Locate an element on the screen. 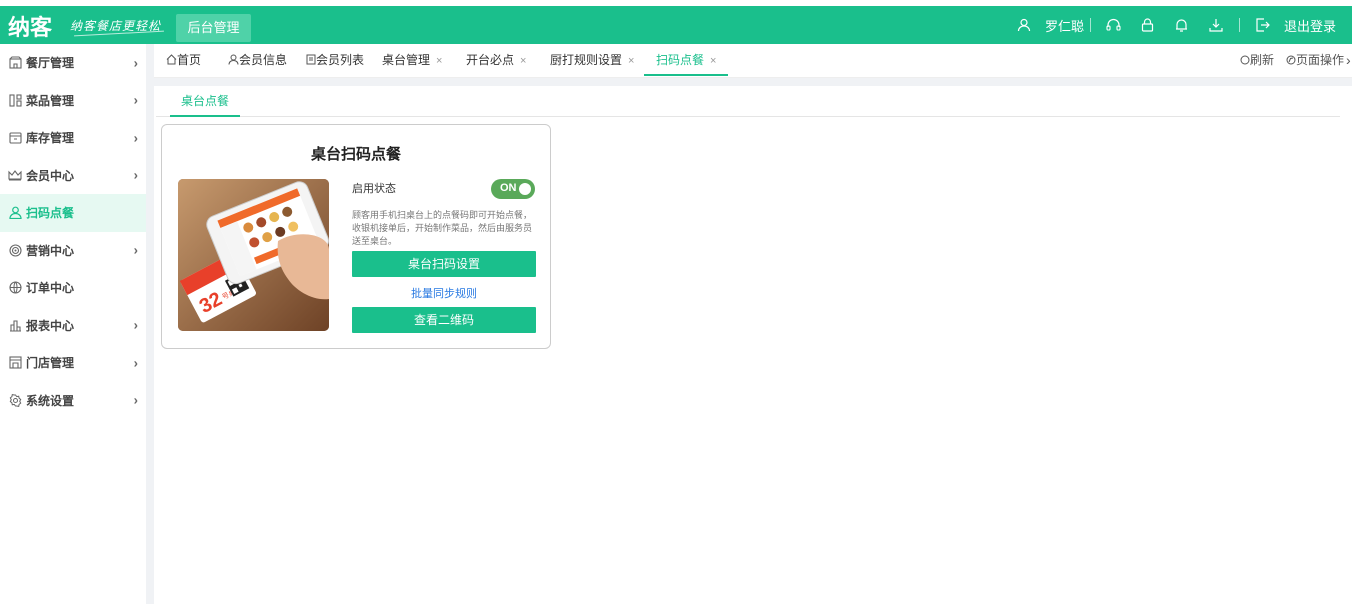 The image size is (1352, 604). target-icon is located at coordinates (15, 250).